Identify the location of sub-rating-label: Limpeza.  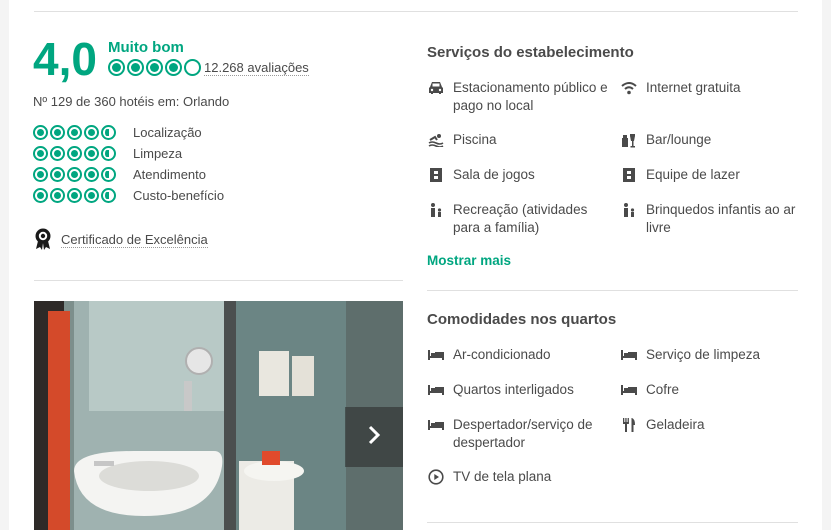
(158, 153).